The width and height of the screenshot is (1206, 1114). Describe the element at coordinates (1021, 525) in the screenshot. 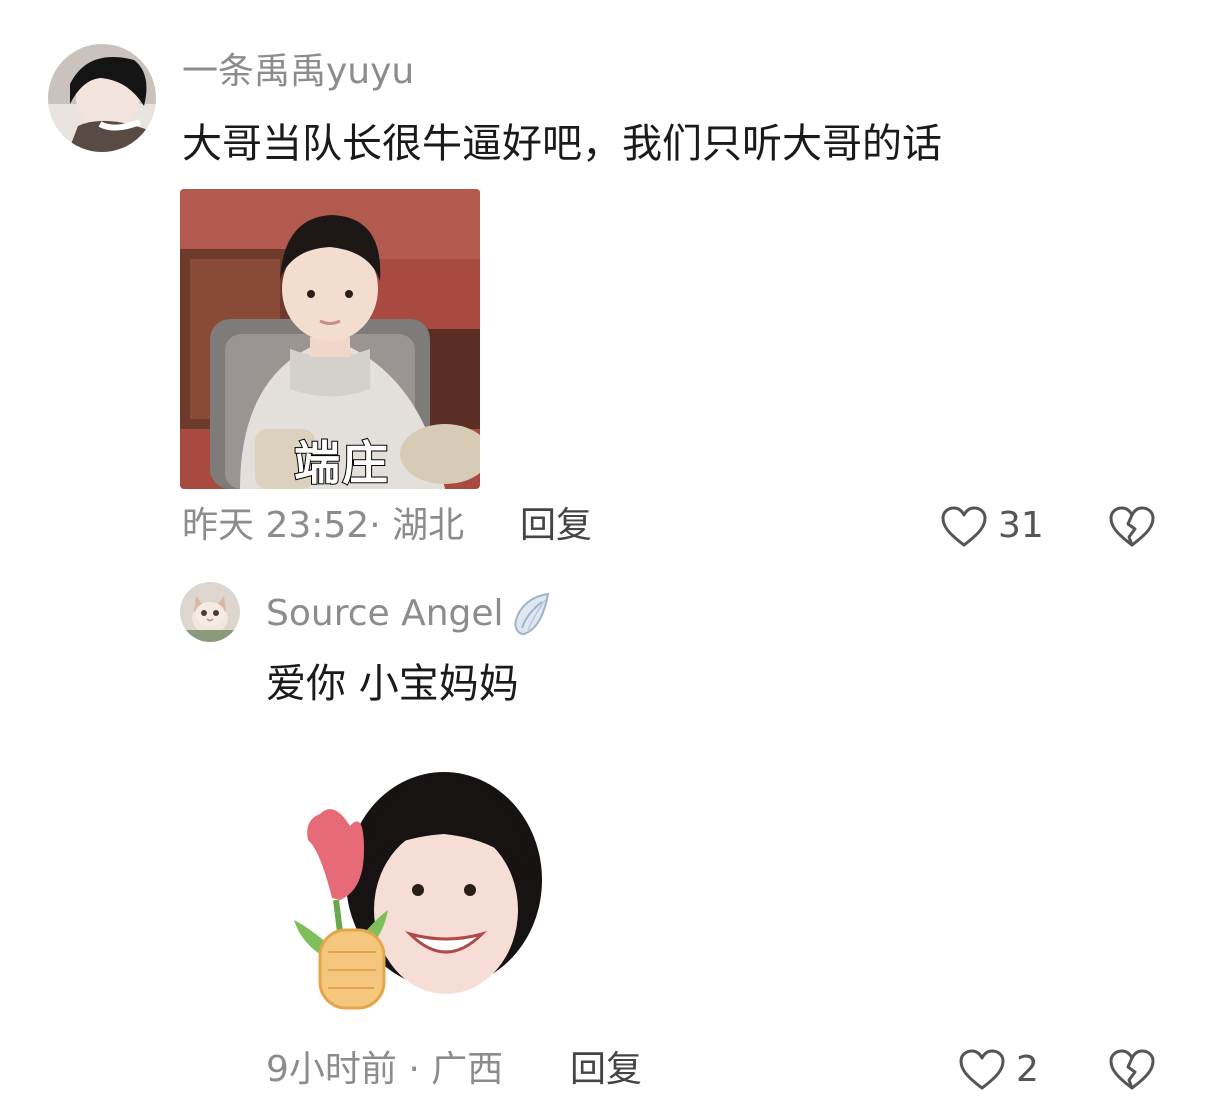

I see `like-count: 31` at that location.